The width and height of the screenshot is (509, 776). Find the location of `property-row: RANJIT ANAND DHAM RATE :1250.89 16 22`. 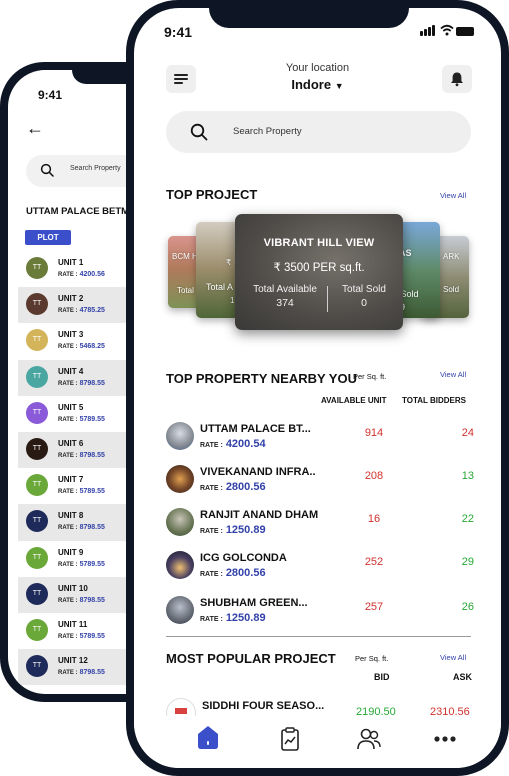

property-row: RANJIT ANAND DHAM RATE :1250.89 16 22 is located at coordinates (321, 530).